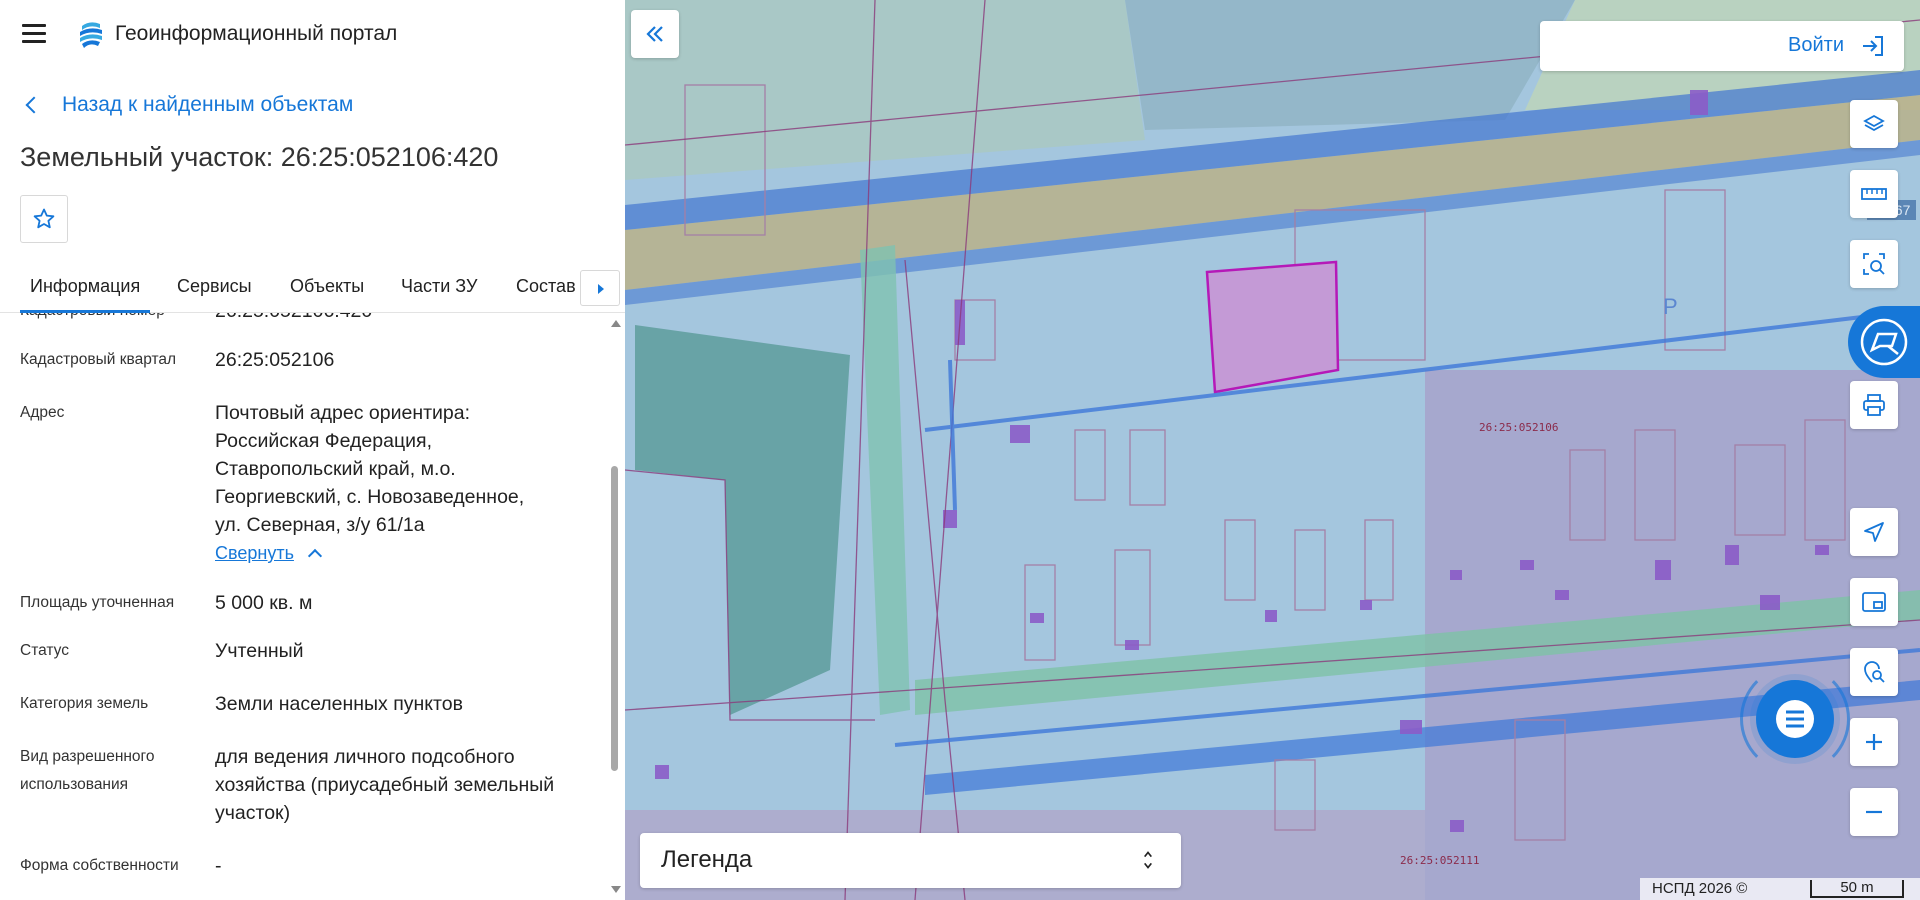  I want to click on label-line: использования, so click(74, 784).